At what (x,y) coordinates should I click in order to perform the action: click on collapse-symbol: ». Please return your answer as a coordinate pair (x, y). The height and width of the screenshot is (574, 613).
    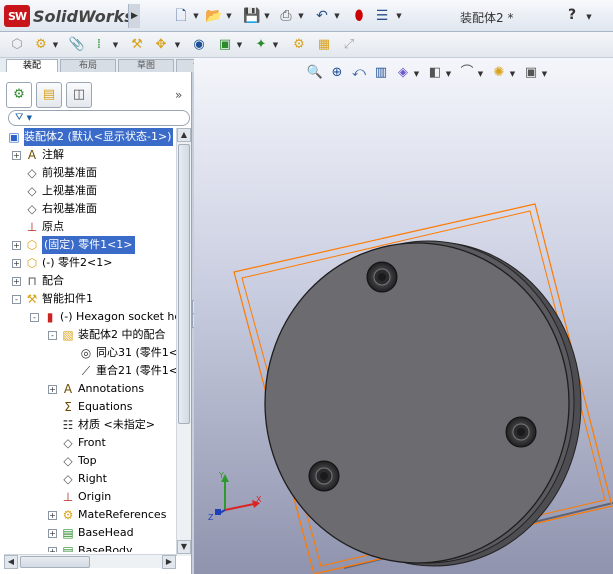
    Looking at the image, I should click on (179, 95).